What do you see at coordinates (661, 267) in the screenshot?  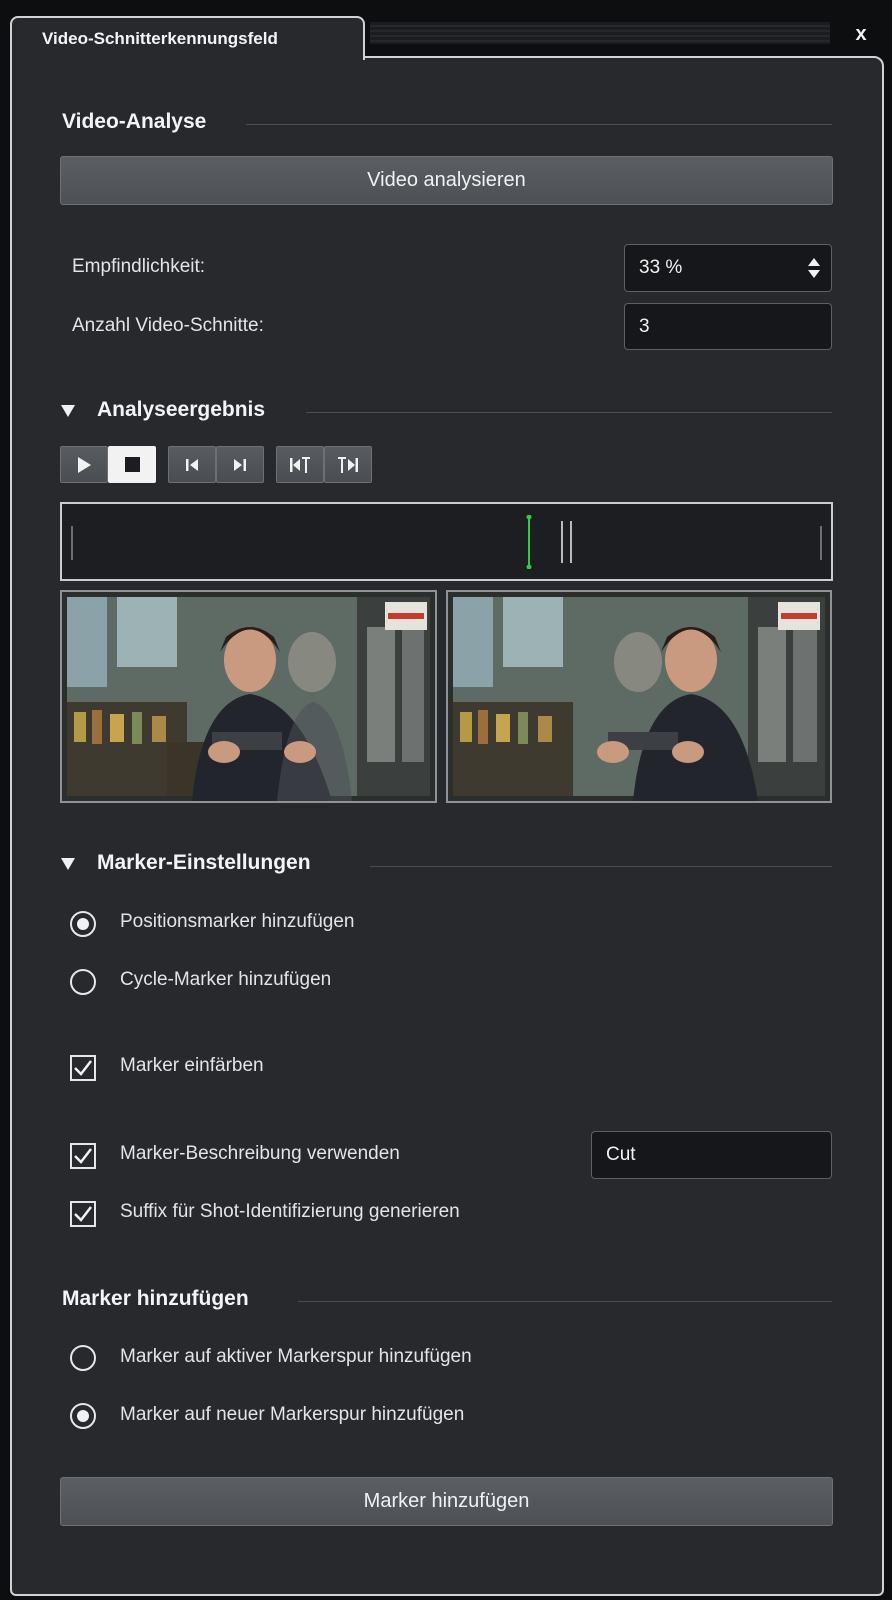 I see `sensitivity-value: 33 %` at bounding box center [661, 267].